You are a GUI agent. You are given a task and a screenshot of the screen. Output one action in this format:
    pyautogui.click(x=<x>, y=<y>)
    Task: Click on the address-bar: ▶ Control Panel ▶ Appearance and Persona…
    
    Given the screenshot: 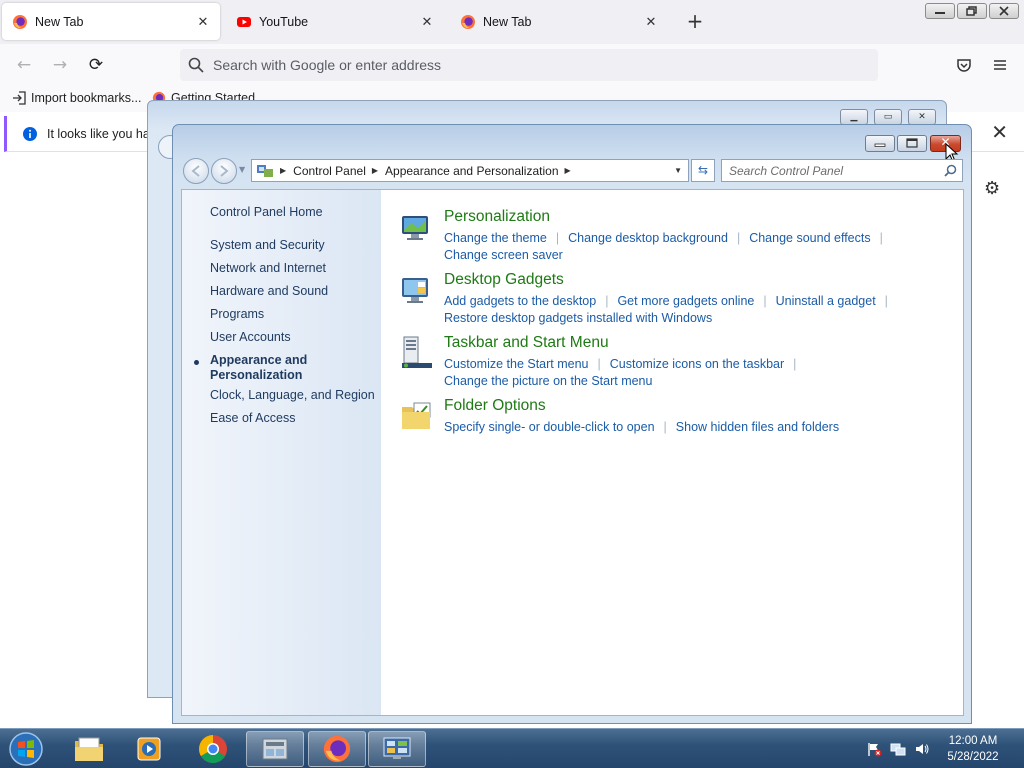 What is the action you would take?
    pyautogui.click(x=470, y=170)
    